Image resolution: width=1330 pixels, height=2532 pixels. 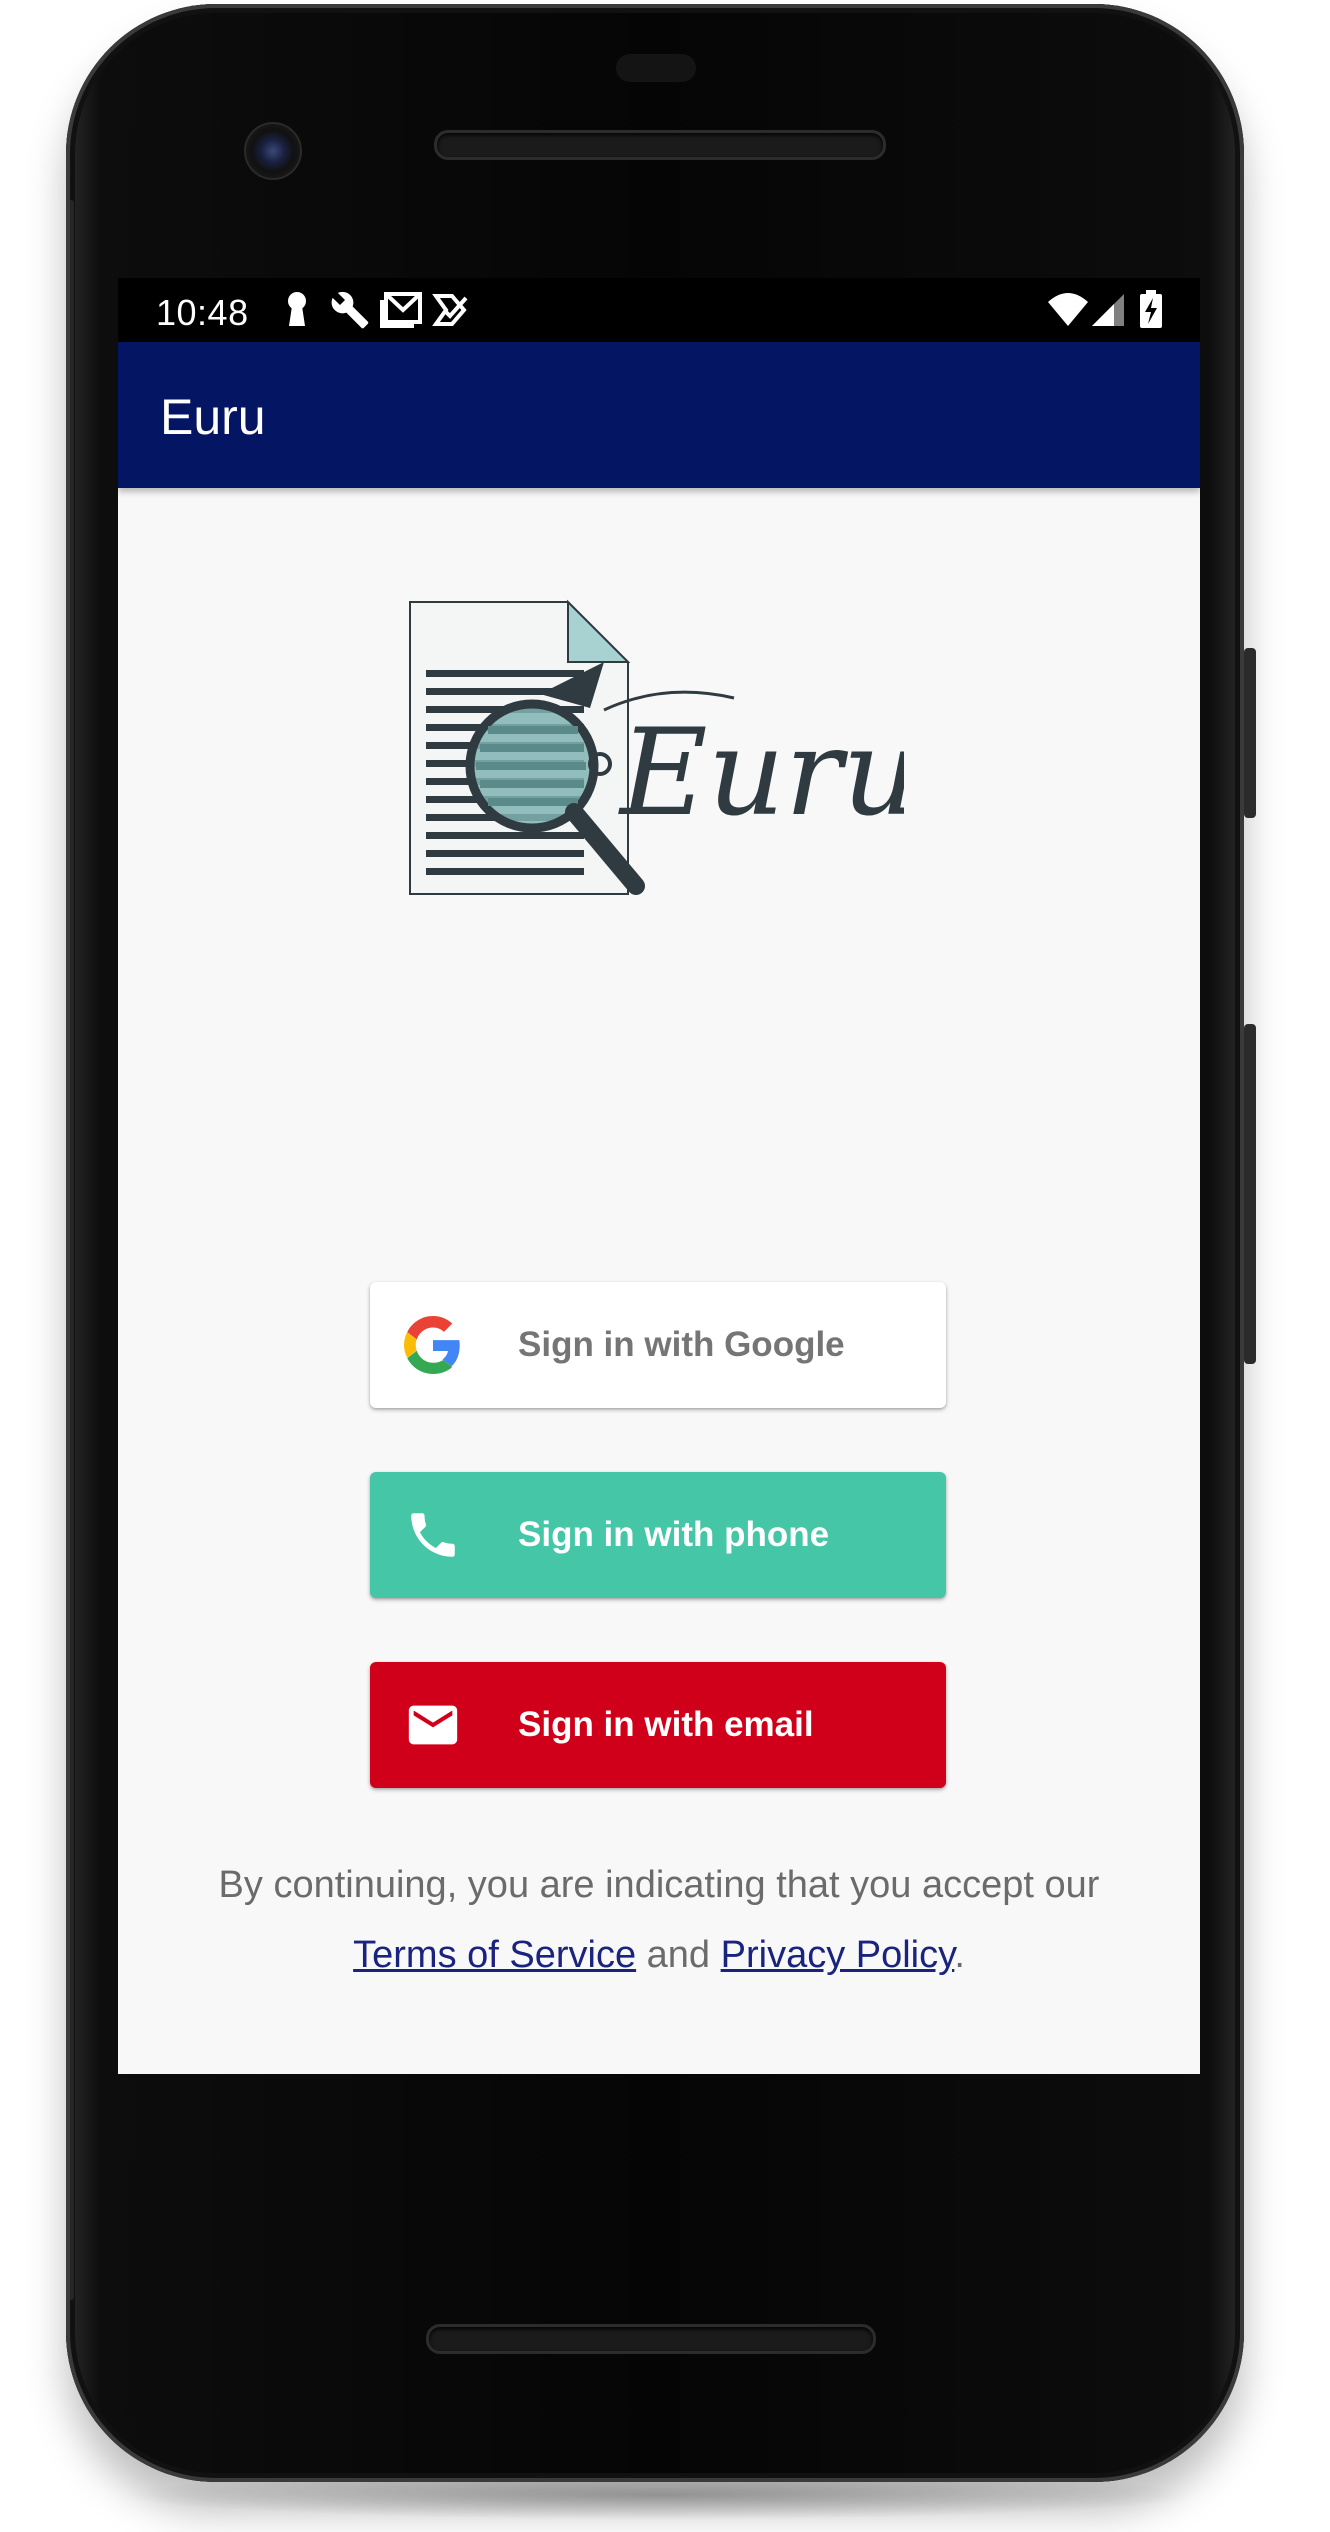 I want to click on cell-signal-icon, so click(x=1108, y=310).